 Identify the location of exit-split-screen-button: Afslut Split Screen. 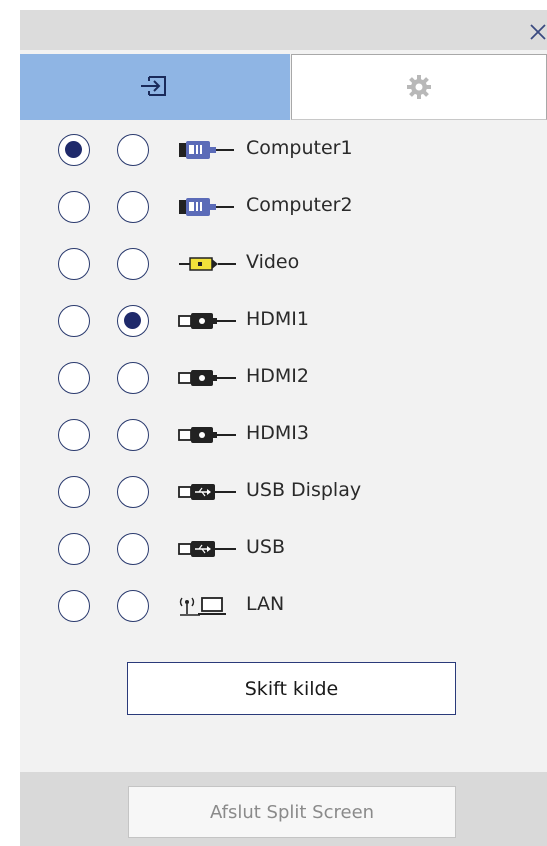
(292, 812).